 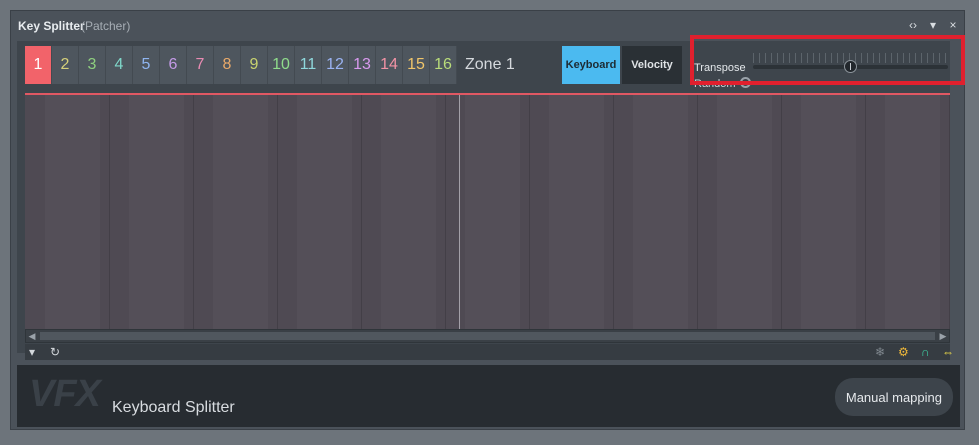 I want to click on zone-tab-14: 14, so click(x=389, y=65).